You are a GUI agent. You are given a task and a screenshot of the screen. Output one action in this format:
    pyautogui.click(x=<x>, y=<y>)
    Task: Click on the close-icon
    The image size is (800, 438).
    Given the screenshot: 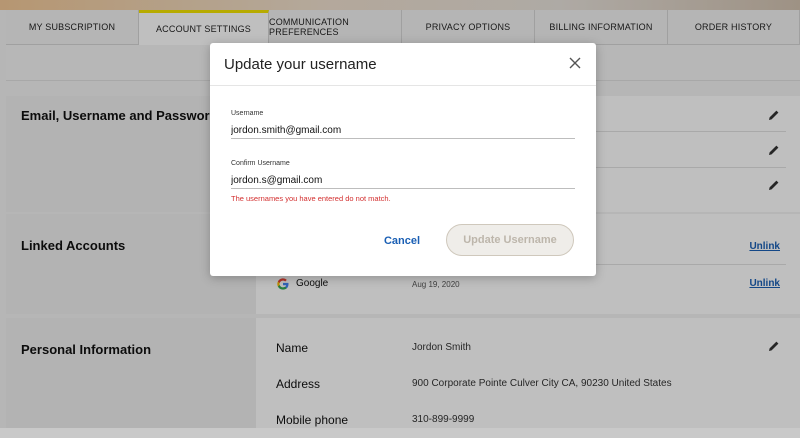 What is the action you would take?
    pyautogui.click(x=575, y=63)
    